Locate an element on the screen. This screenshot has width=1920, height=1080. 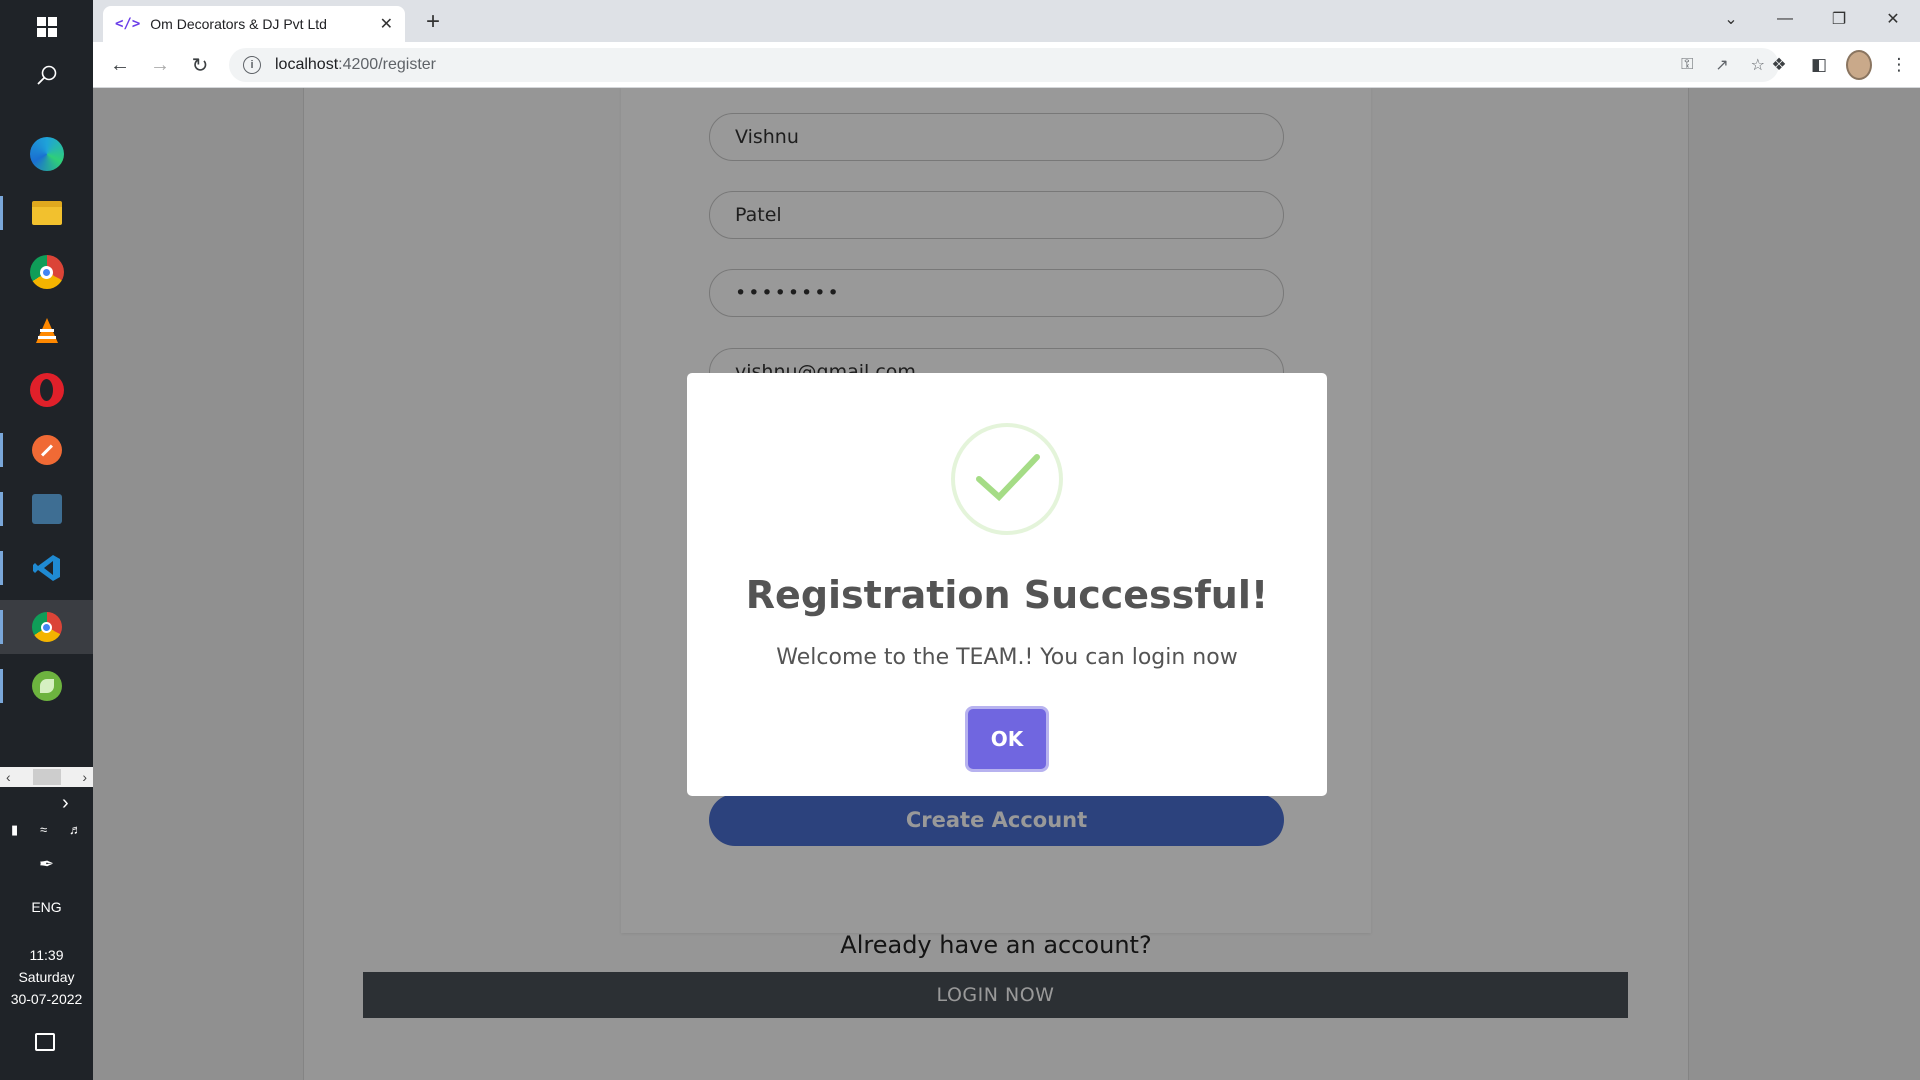
taskbar-app-vlc is located at coordinates (46, 331).